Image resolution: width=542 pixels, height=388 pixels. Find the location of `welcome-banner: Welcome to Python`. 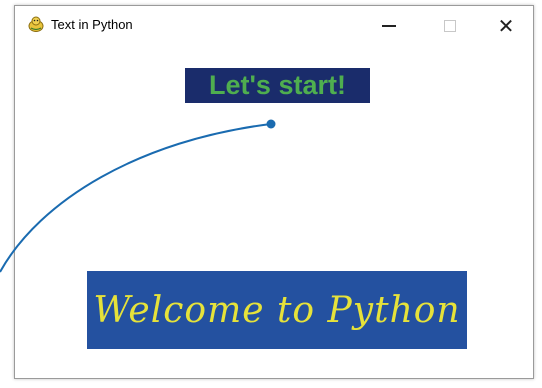

welcome-banner: Welcome to Python is located at coordinates (277, 310).